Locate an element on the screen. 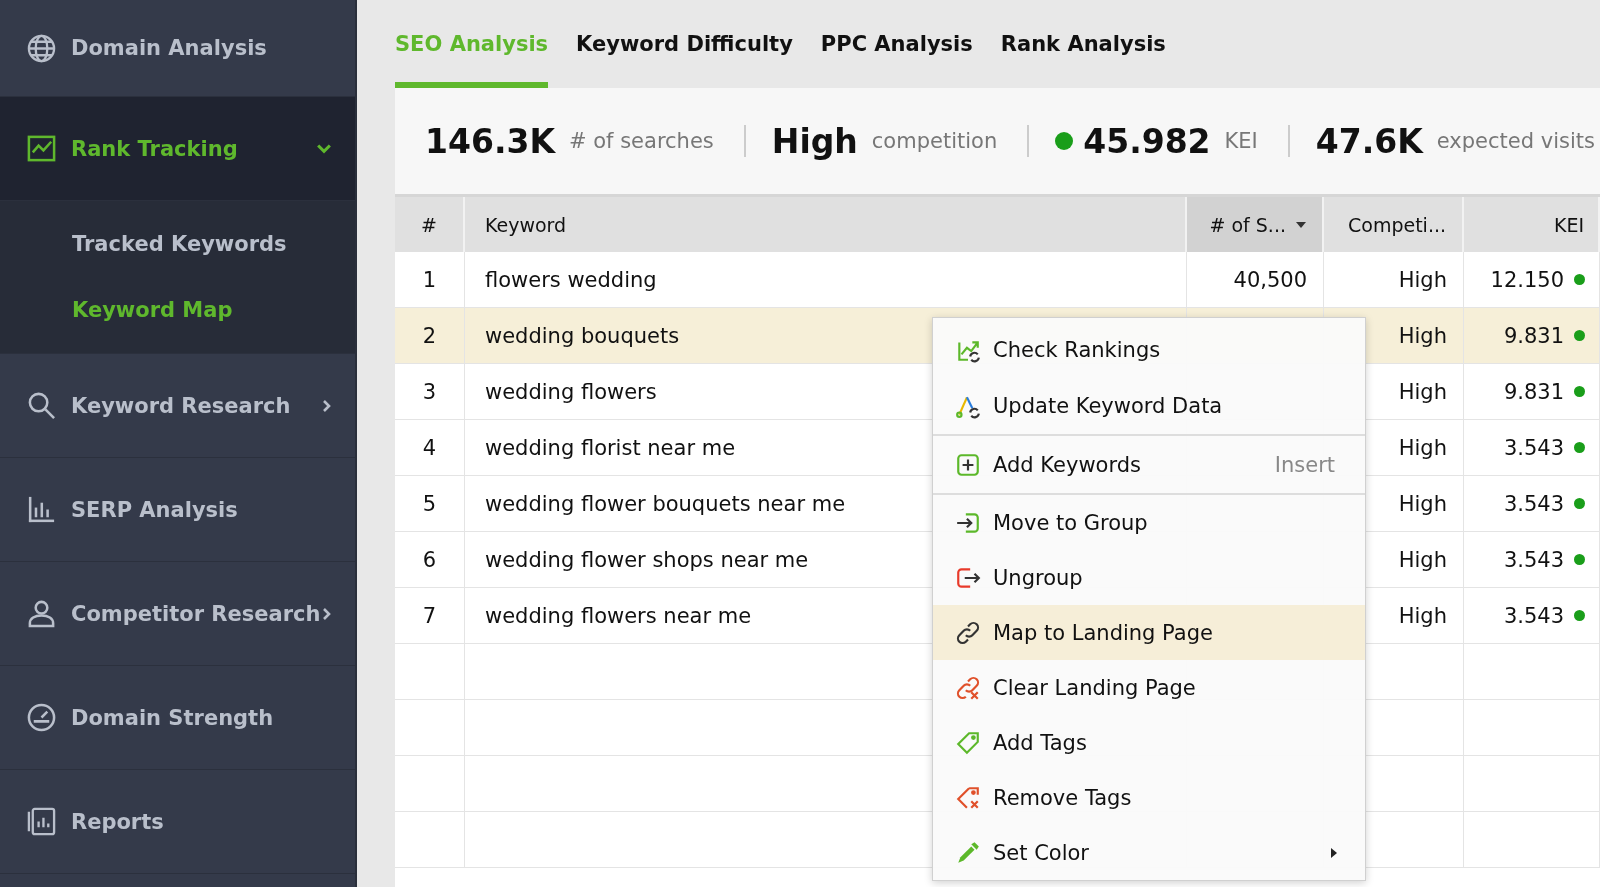  table-cell: 2 is located at coordinates (430, 335).